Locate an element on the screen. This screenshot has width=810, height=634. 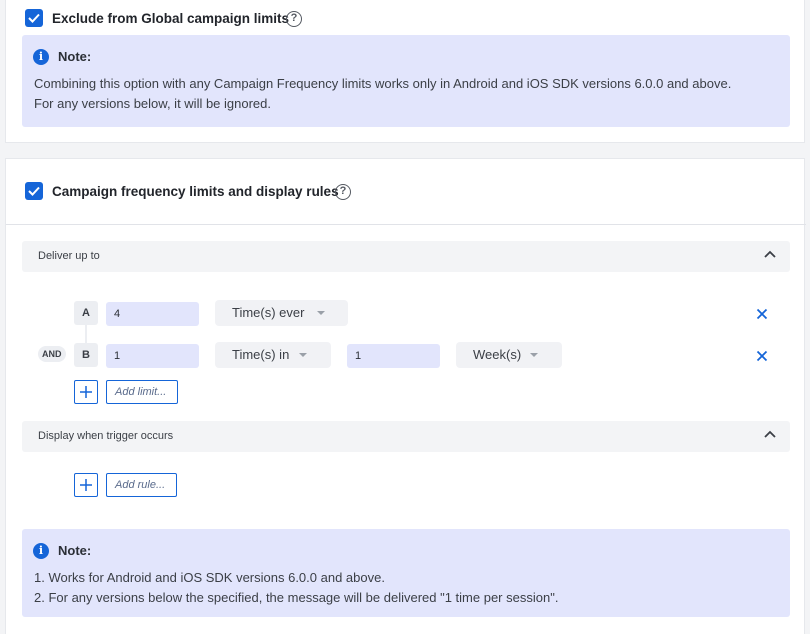
trigger-section-header: Display when trigger occurs is located at coordinates (406, 436).